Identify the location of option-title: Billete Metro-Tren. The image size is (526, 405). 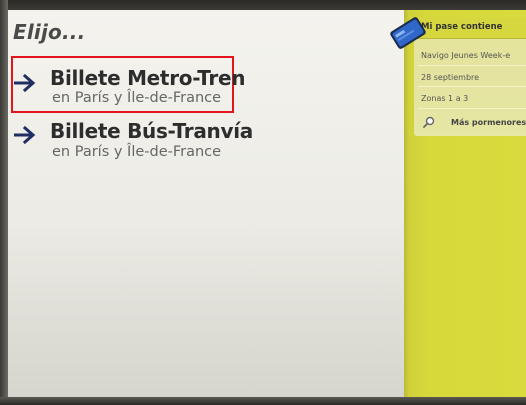
(148, 78).